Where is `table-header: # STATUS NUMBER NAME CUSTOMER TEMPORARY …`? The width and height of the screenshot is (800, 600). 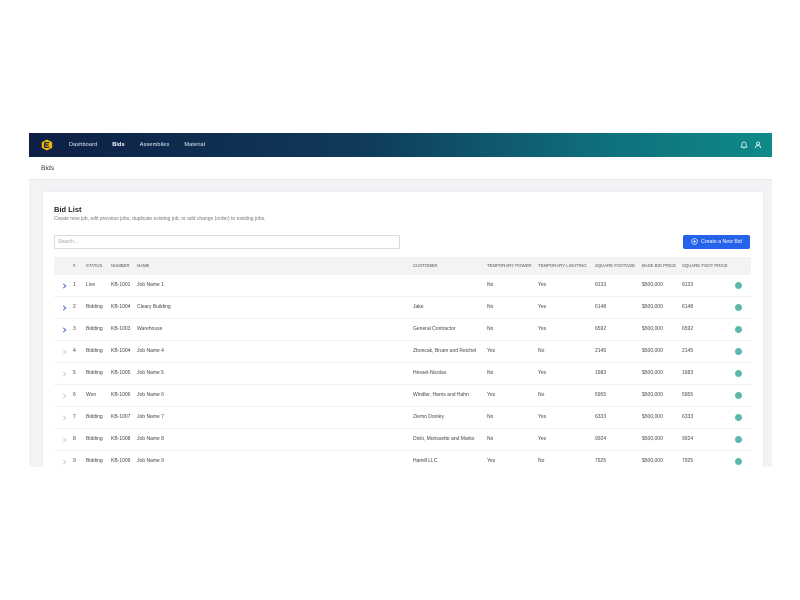
table-header: # STATUS NUMBER NAME CUSTOMER TEMPORARY … is located at coordinates (402, 266).